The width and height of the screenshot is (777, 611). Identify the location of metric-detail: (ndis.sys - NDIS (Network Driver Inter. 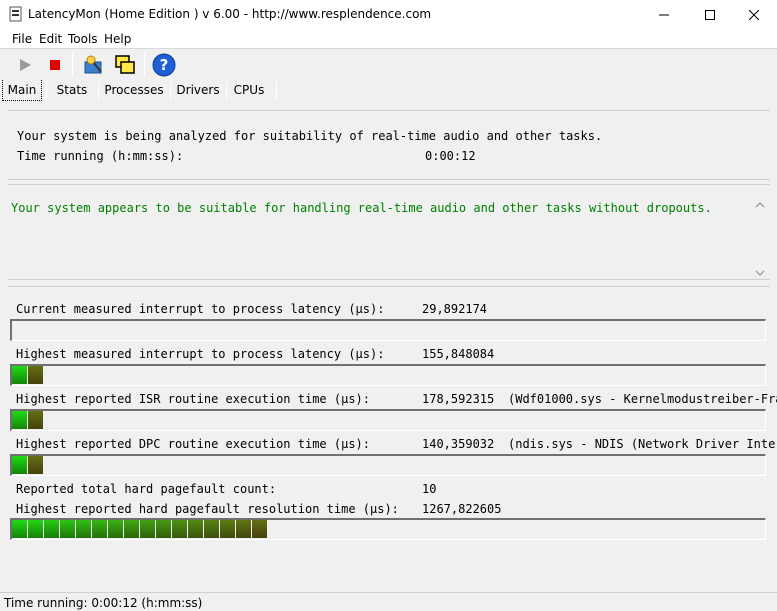
(642, 444).